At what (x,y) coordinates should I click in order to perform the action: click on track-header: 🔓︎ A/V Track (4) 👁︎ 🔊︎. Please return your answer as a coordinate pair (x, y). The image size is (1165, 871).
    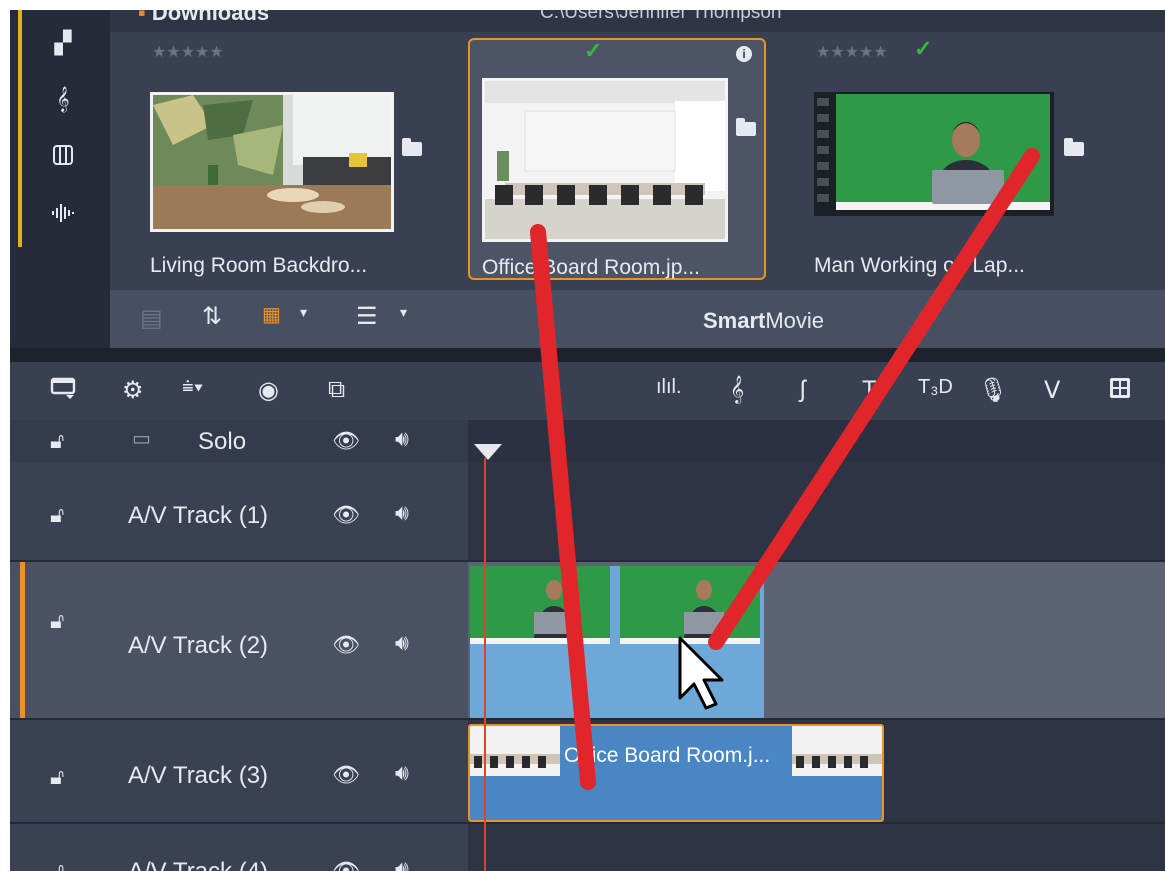
    Looking at the image, I should click on (239, 847).